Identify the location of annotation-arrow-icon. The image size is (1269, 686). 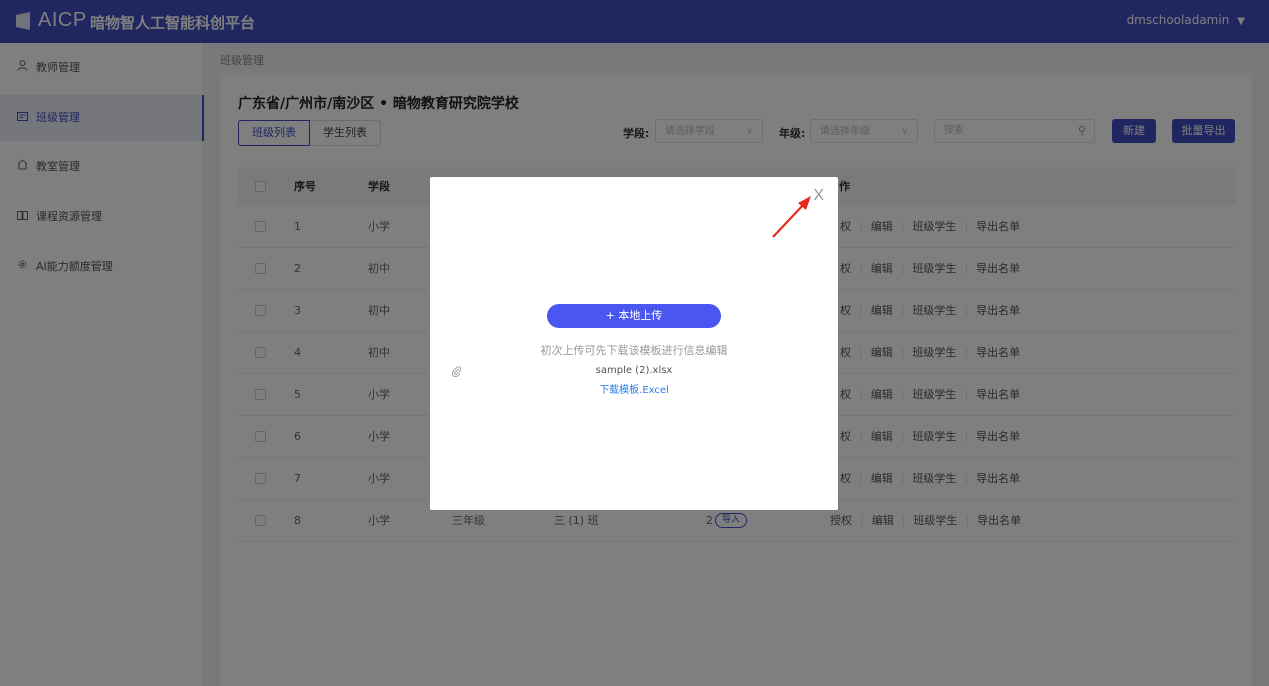
(791, 217).